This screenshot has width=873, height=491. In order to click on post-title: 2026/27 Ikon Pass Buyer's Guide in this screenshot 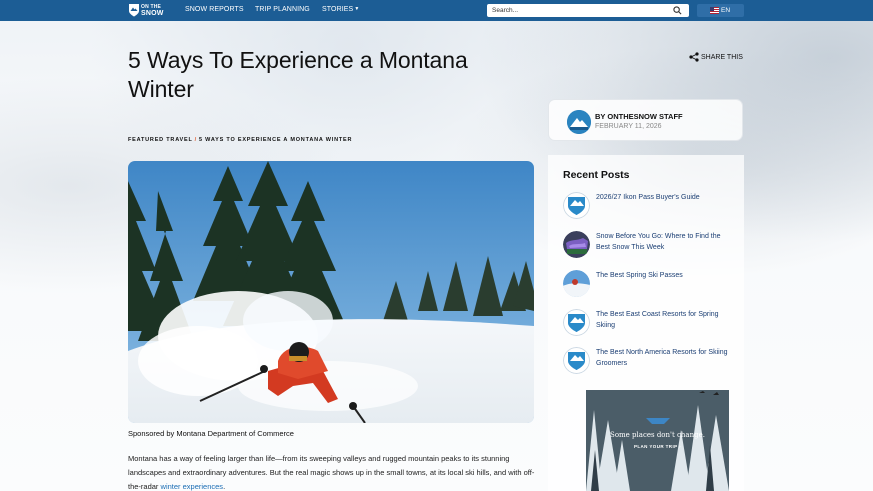, I will do `click(666, 197)`.